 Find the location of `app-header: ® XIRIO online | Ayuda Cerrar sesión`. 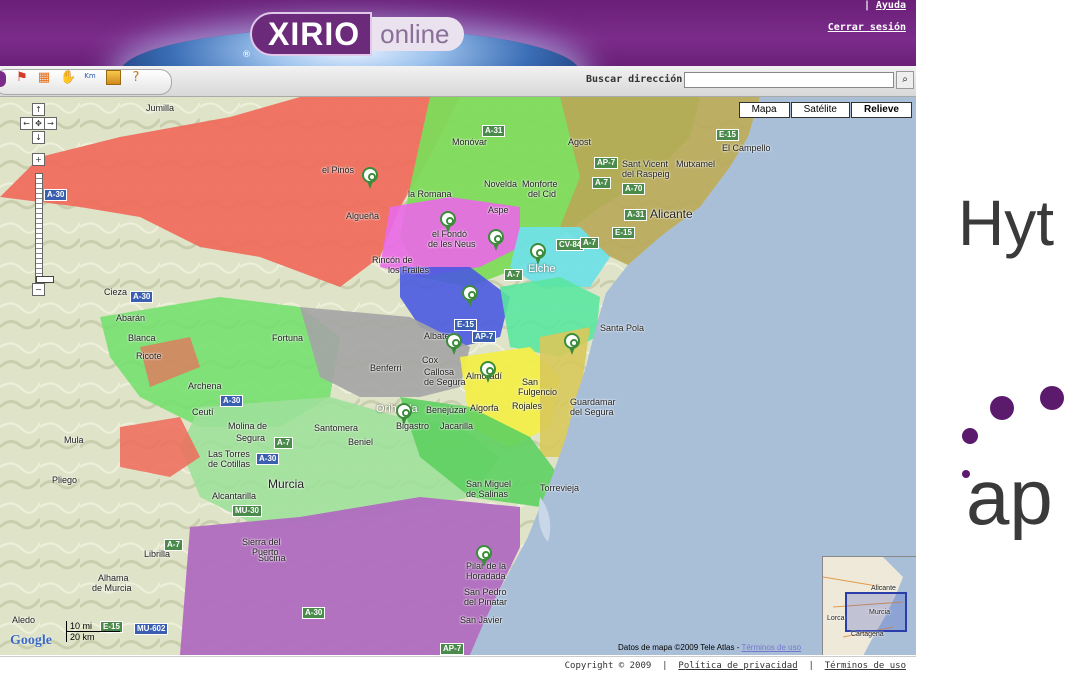

app-header: ® XIRIO online | Ayuda Cerrar sesión is located at coordinates (458, 33).